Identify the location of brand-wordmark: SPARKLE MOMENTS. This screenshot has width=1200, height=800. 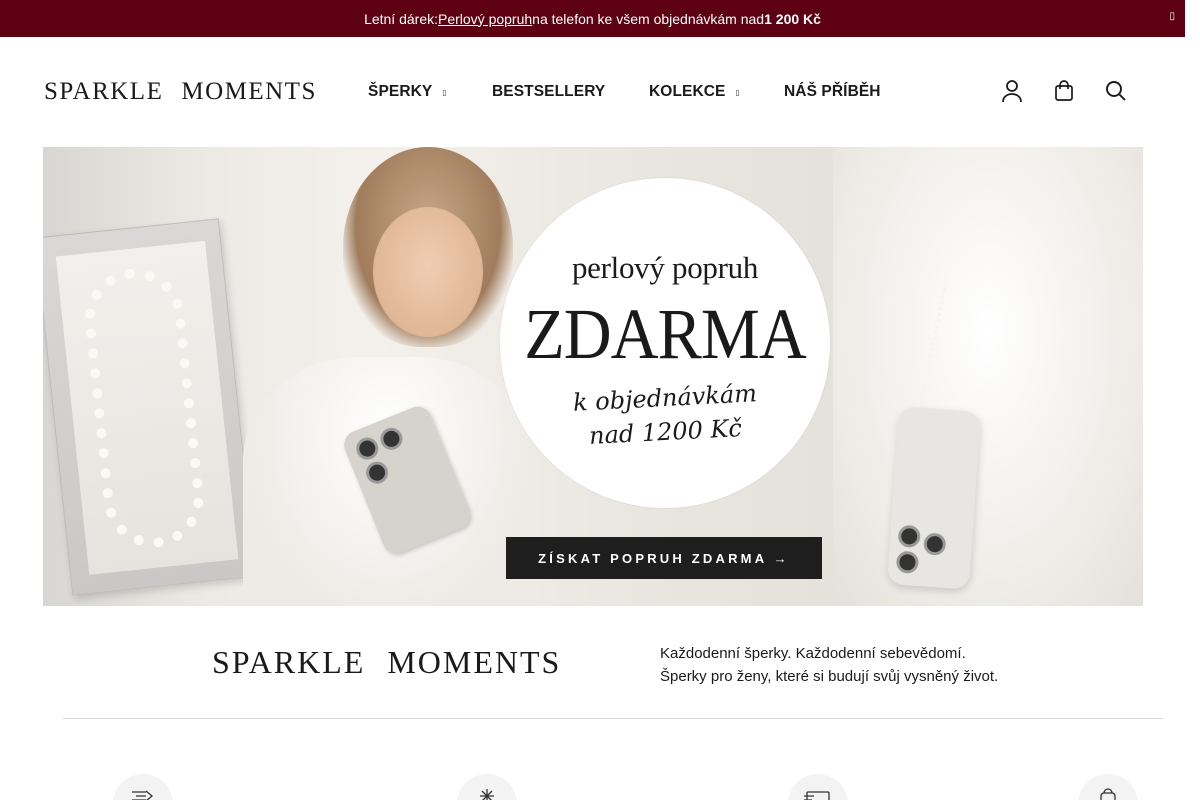
(386, 662).